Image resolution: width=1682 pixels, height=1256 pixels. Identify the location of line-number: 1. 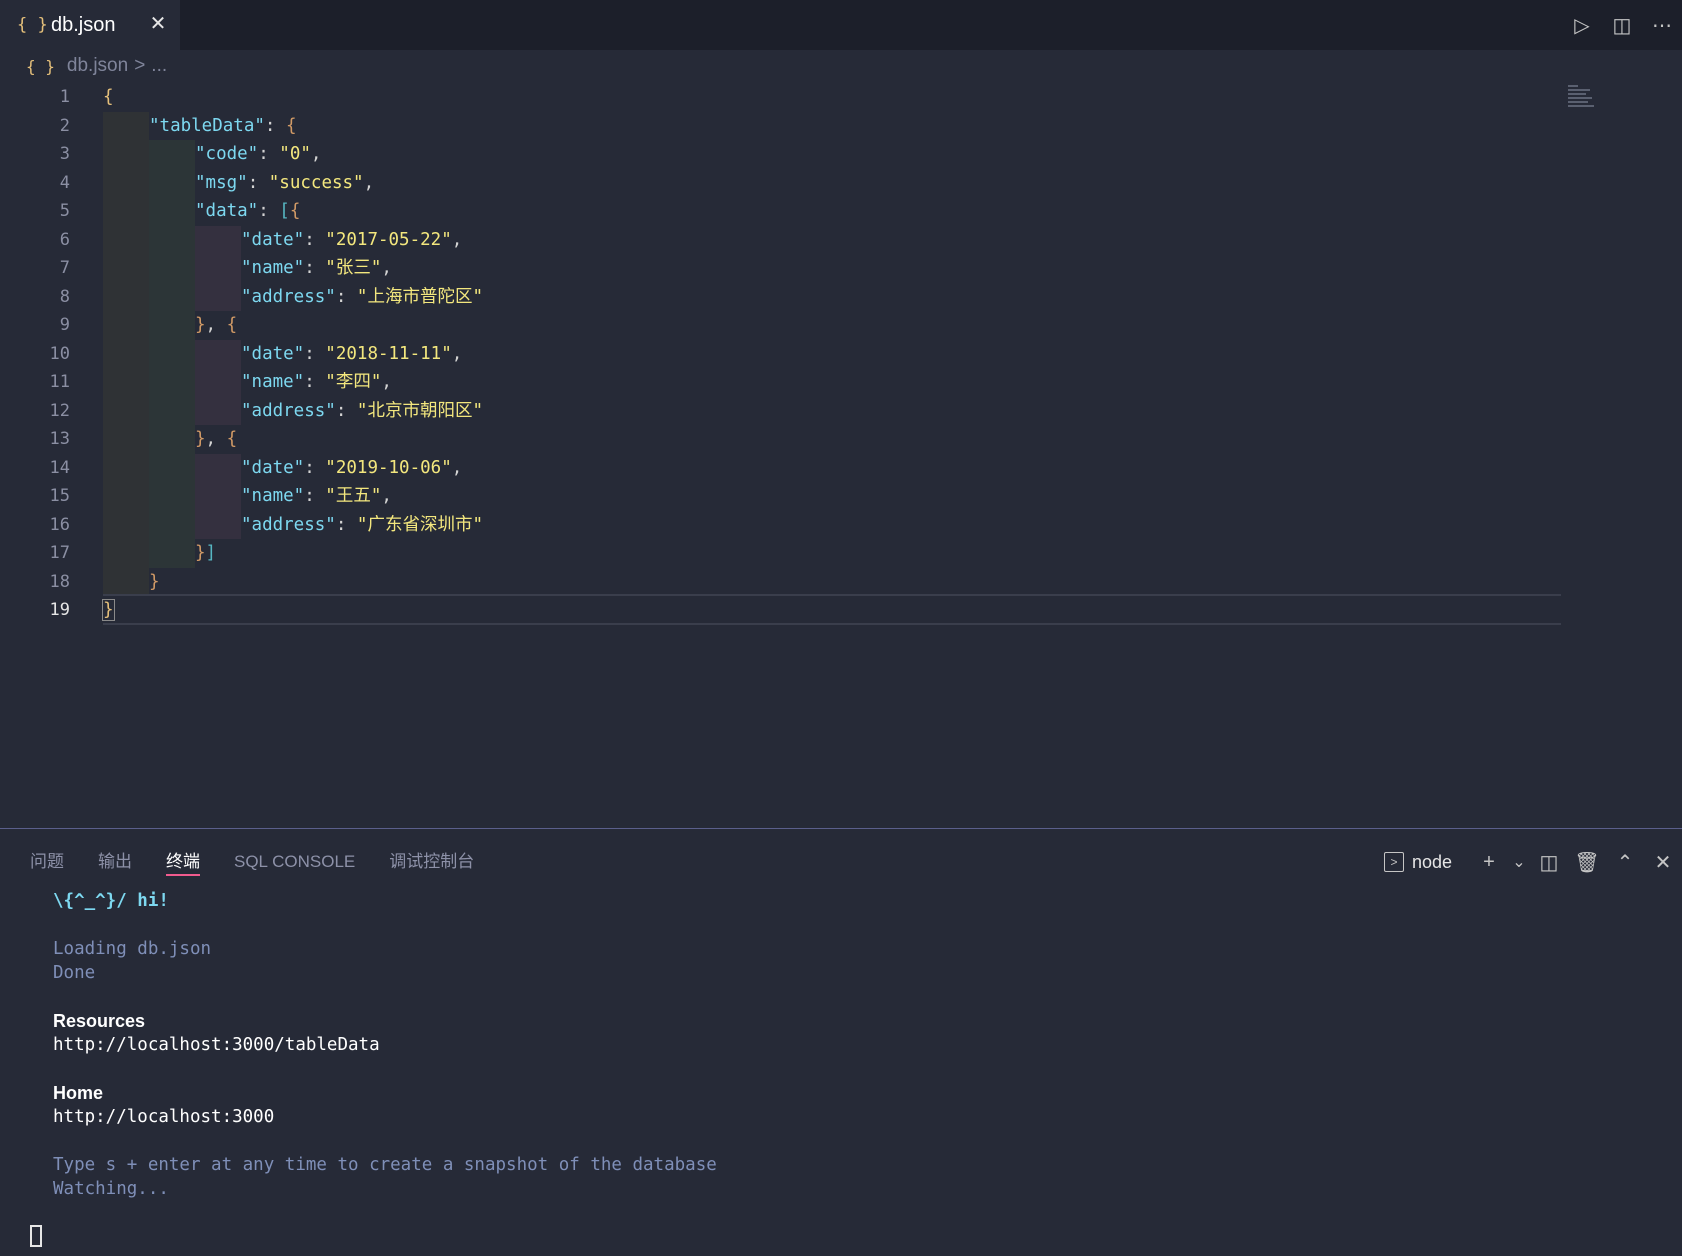
(64, 97).